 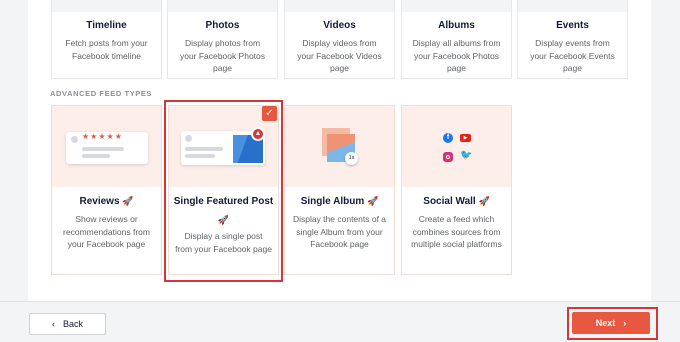 I want to click on check-icon: ✓, so click(x=269, y=113).